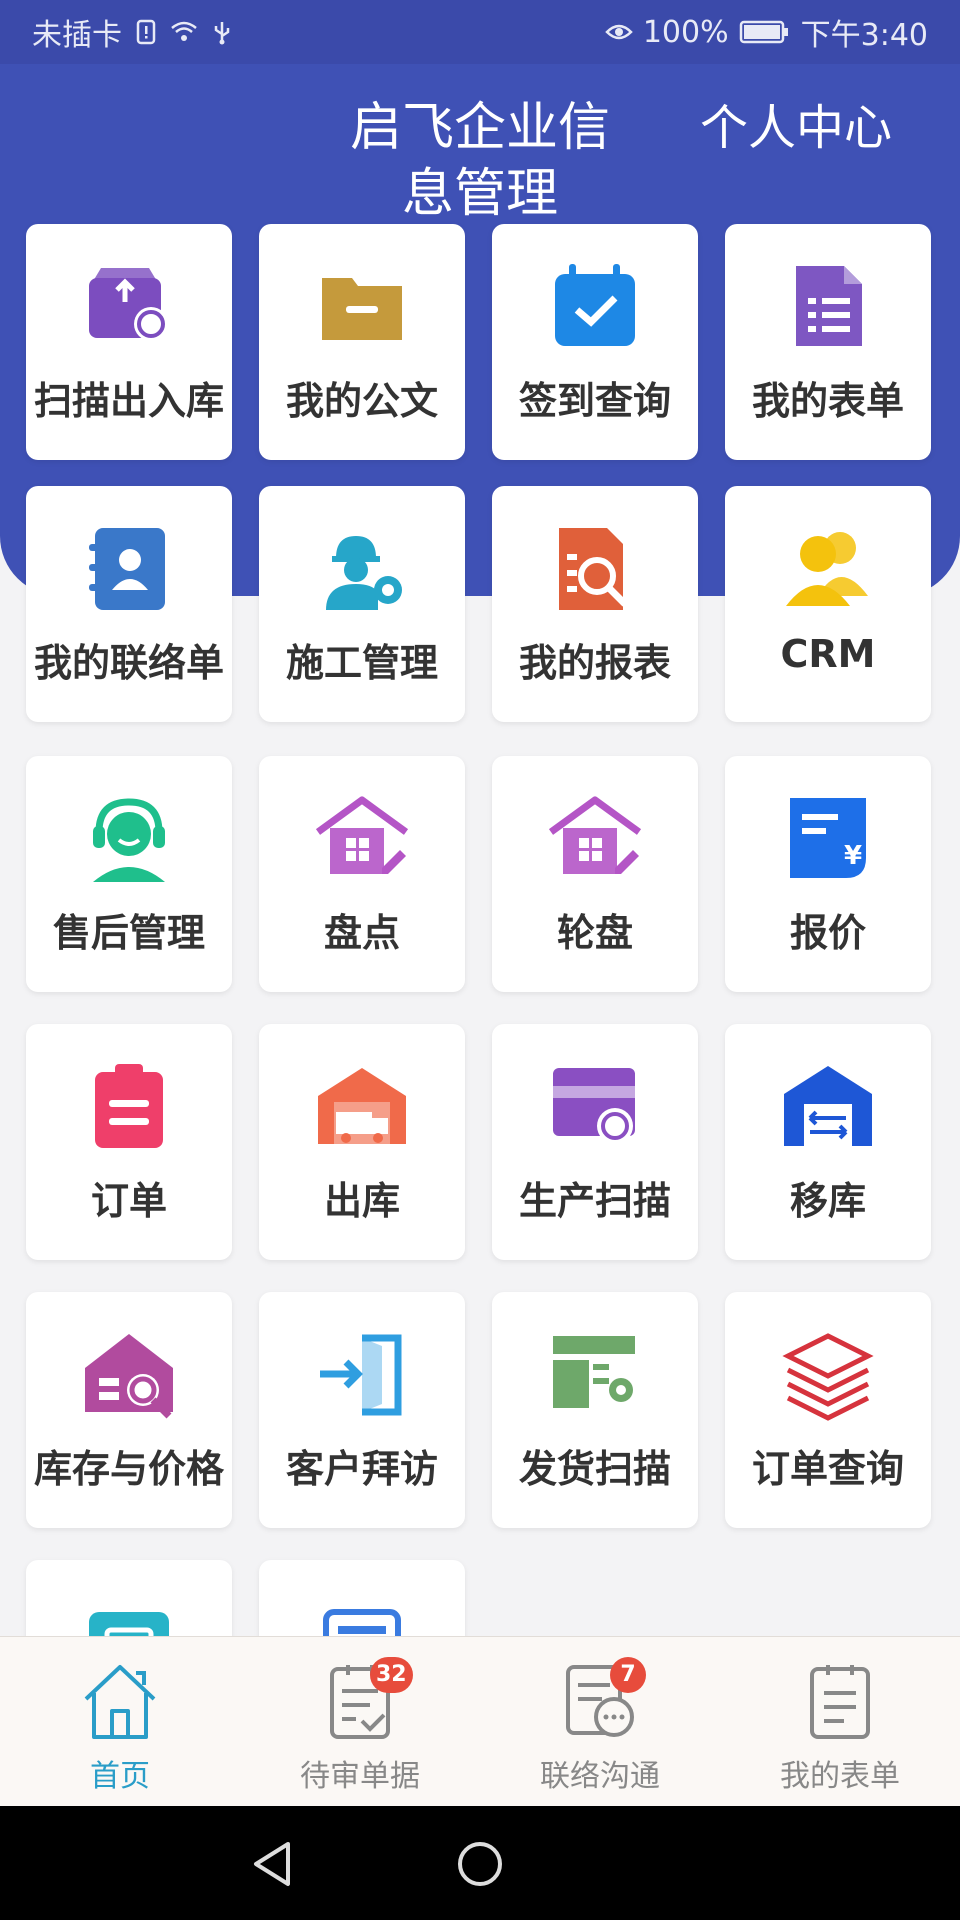 This screenshot has height=1920, width=960. I want to click on contact-count-badge: 7, so click(628, 1675).